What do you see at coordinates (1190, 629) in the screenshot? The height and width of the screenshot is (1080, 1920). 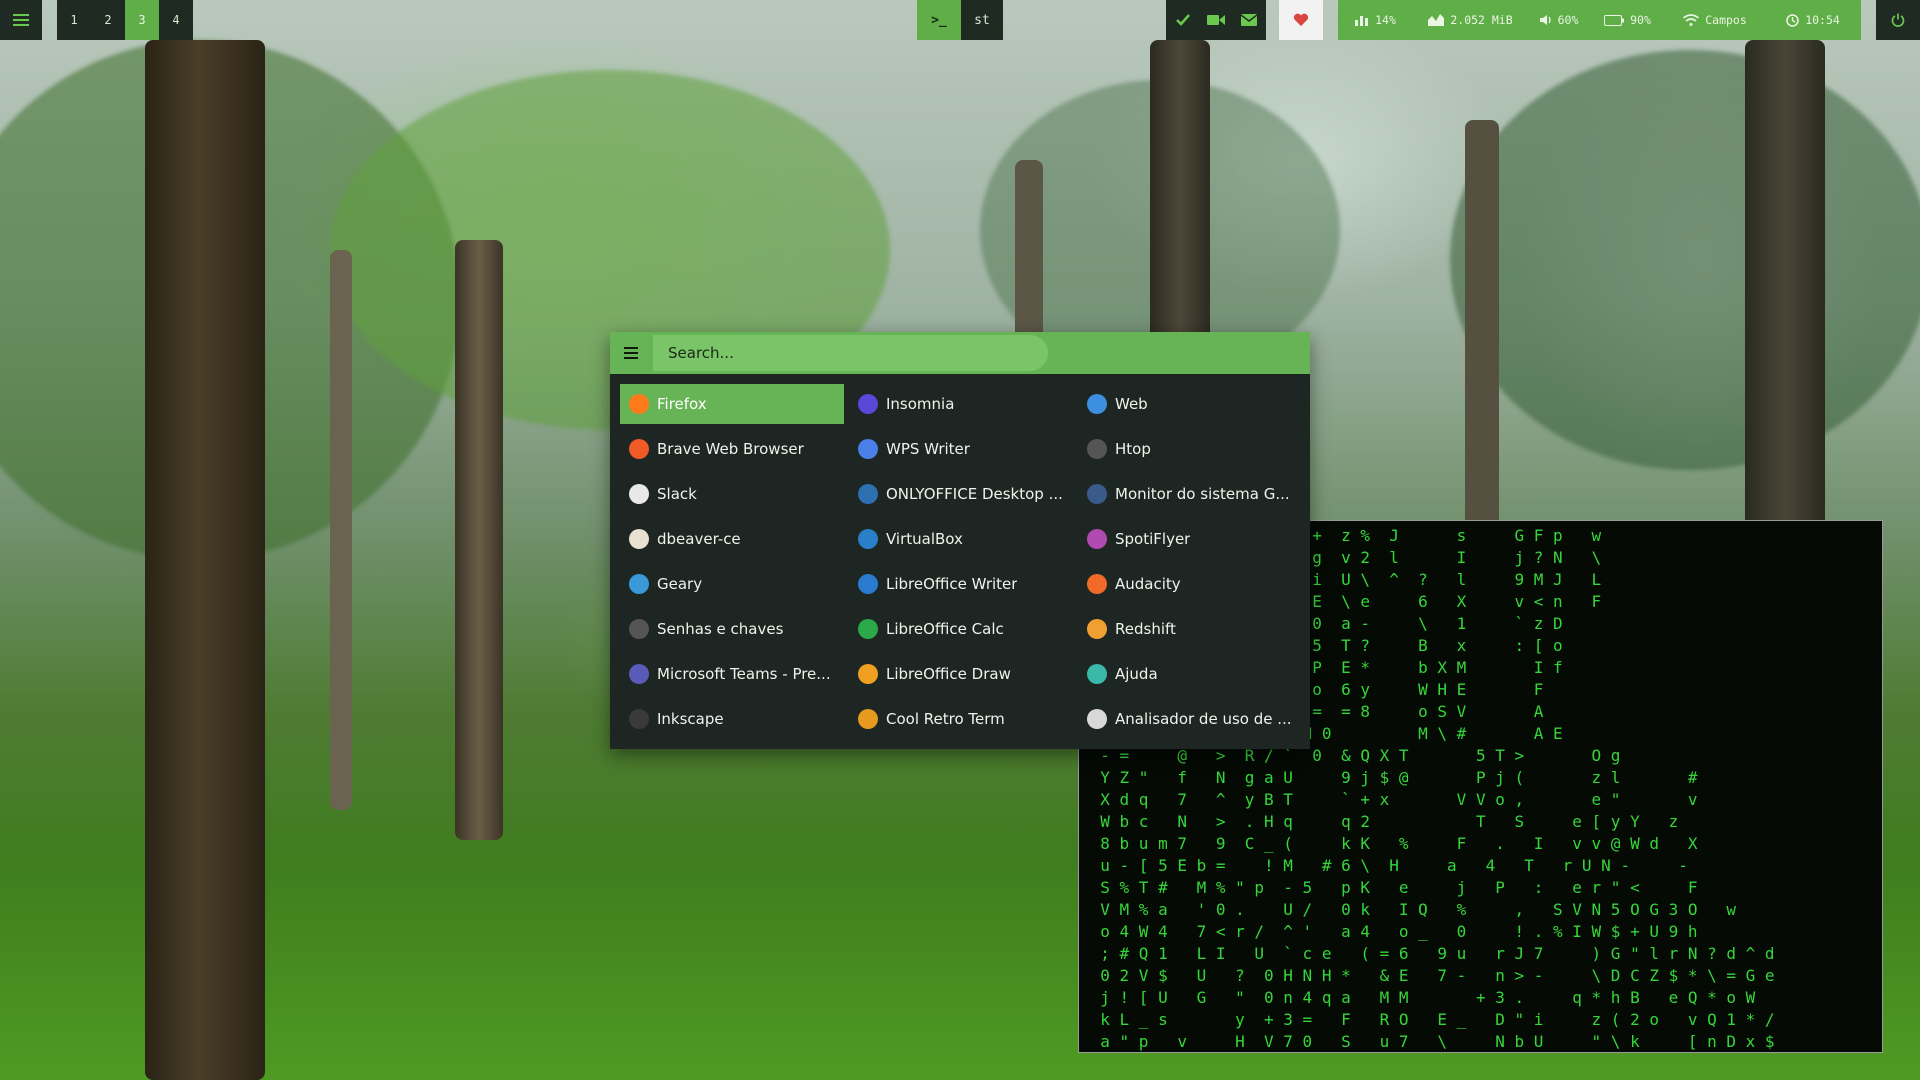 I see `app-item: Redshift` at bounding box center [1190, 629].